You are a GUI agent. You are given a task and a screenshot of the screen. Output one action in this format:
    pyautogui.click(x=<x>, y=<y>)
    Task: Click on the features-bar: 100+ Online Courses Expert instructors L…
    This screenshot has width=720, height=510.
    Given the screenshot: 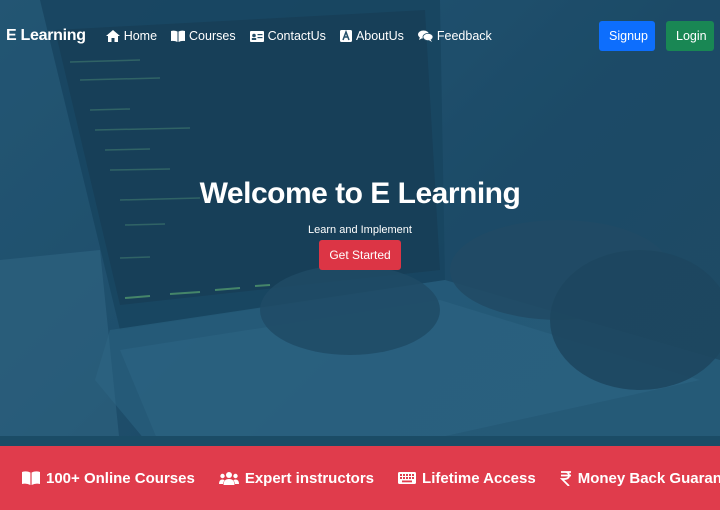 What is the action you would take?
    pyautogui.click(x=360, y=478)
    